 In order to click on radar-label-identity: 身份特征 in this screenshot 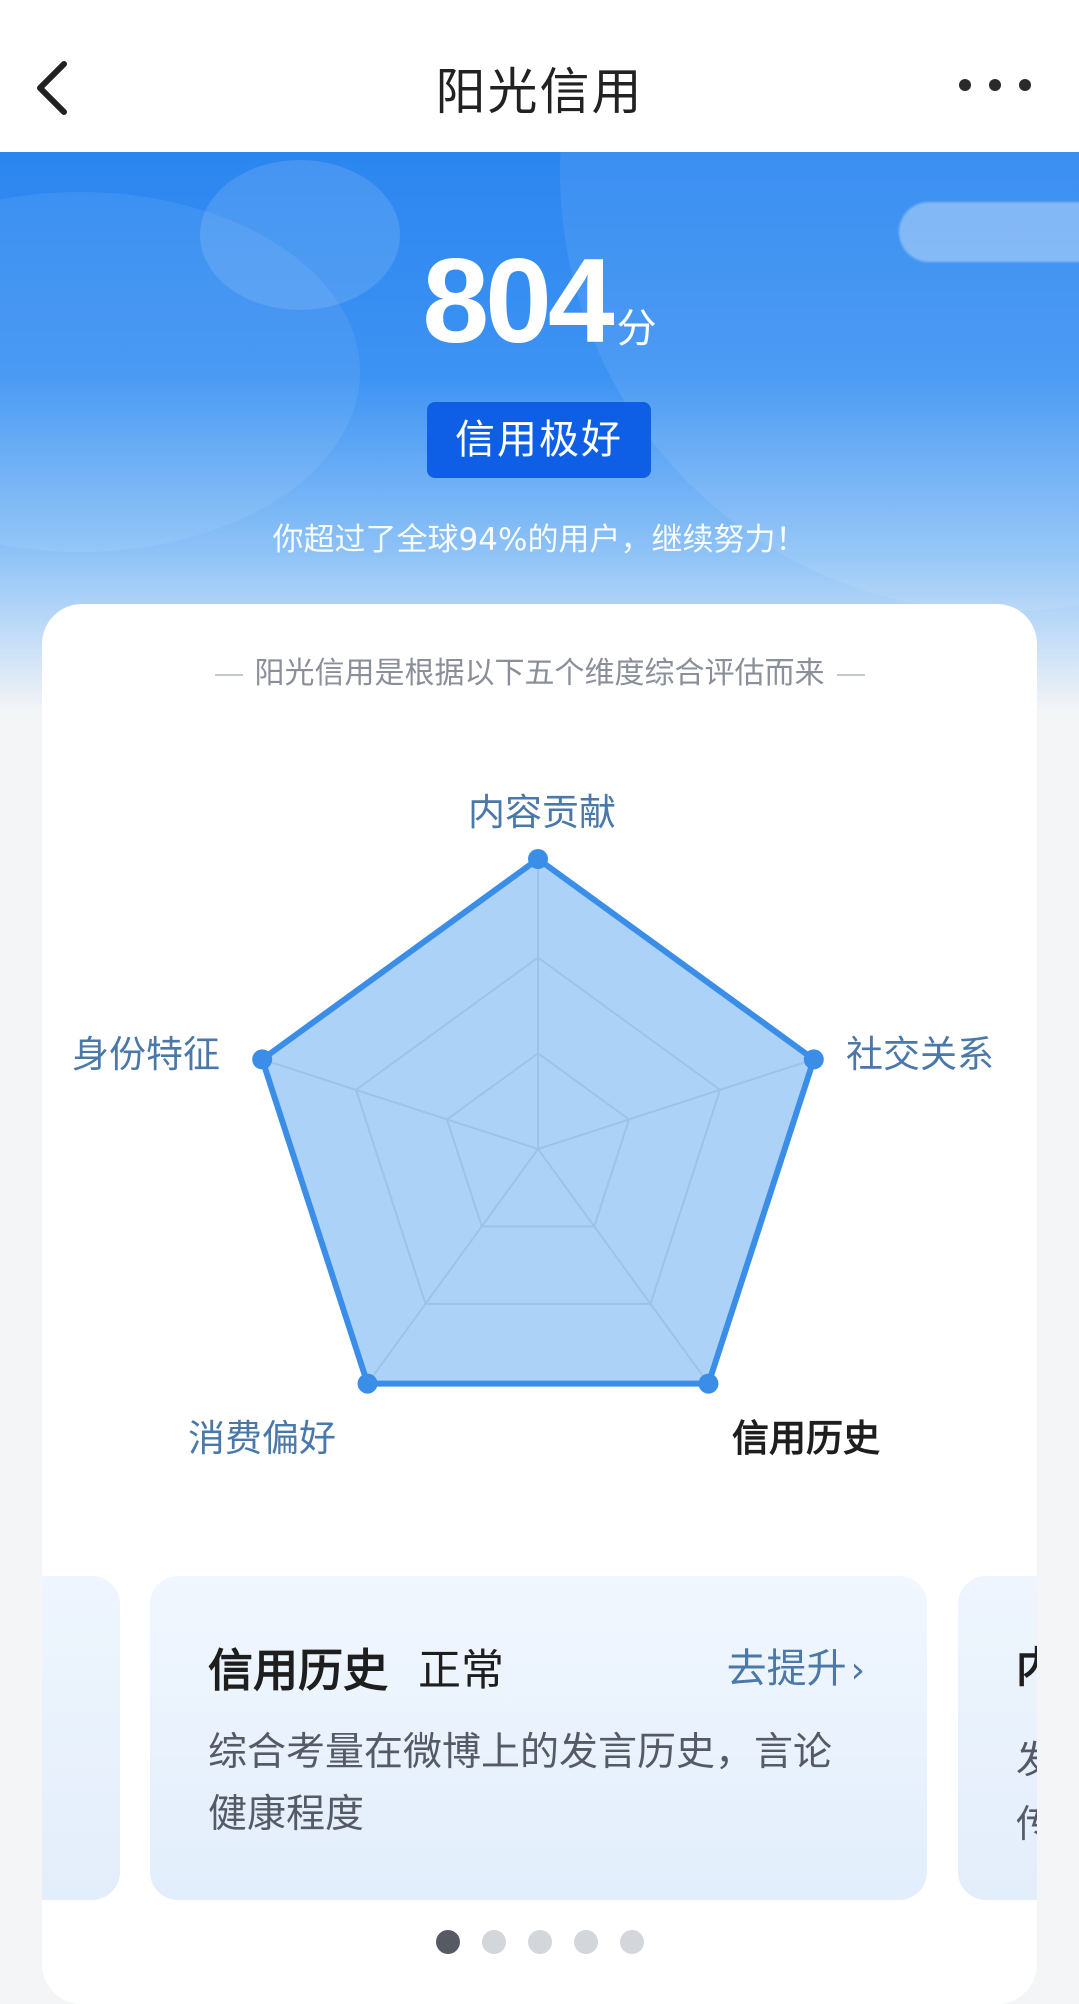, I will do `click(146, 1051)`.